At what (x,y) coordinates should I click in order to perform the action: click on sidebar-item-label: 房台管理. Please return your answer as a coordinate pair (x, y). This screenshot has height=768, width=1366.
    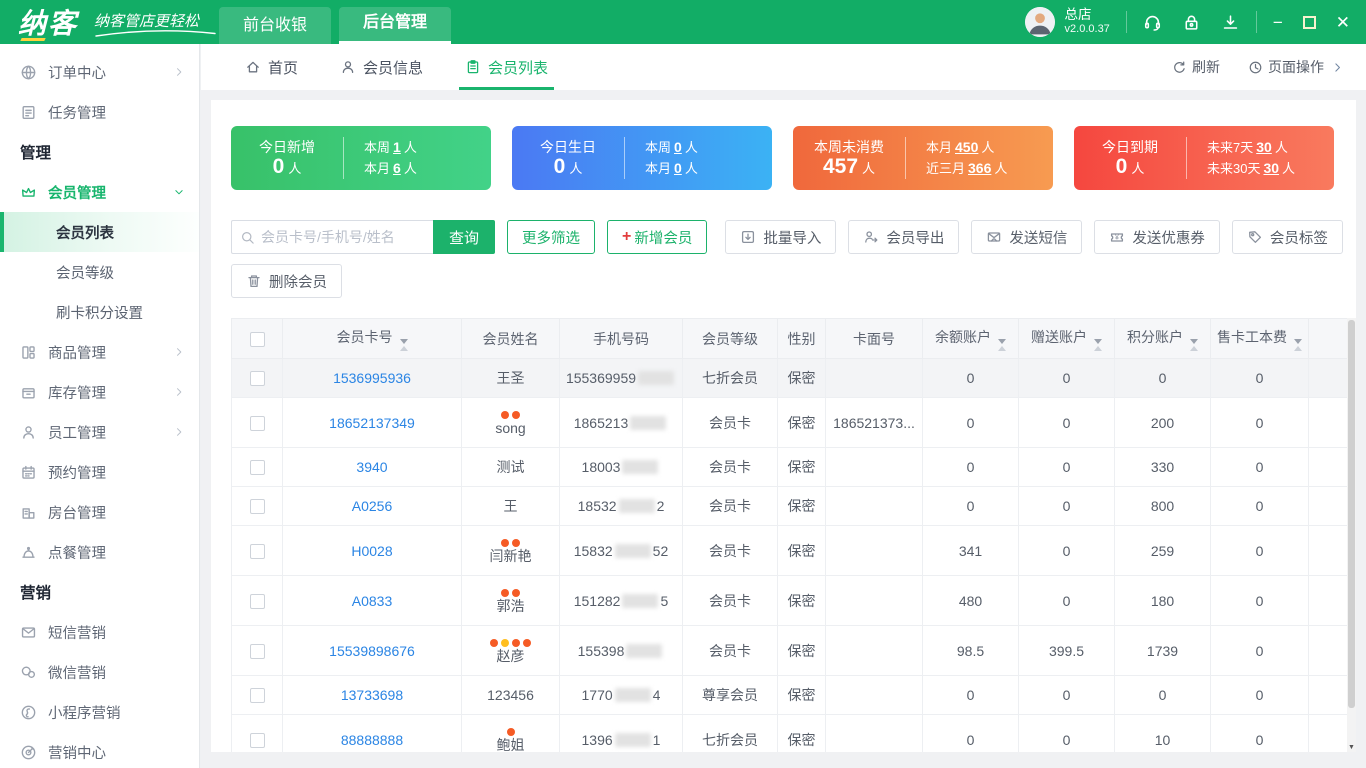
    Looking at the image, I should click on (77, 513).